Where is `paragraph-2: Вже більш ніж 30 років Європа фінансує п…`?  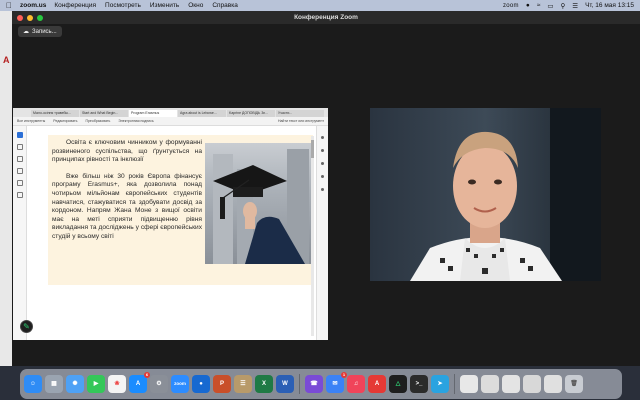 paragraph-2: Вже більш ніж 30 років Європа фінансує п… is located at coordinates (127, 206).